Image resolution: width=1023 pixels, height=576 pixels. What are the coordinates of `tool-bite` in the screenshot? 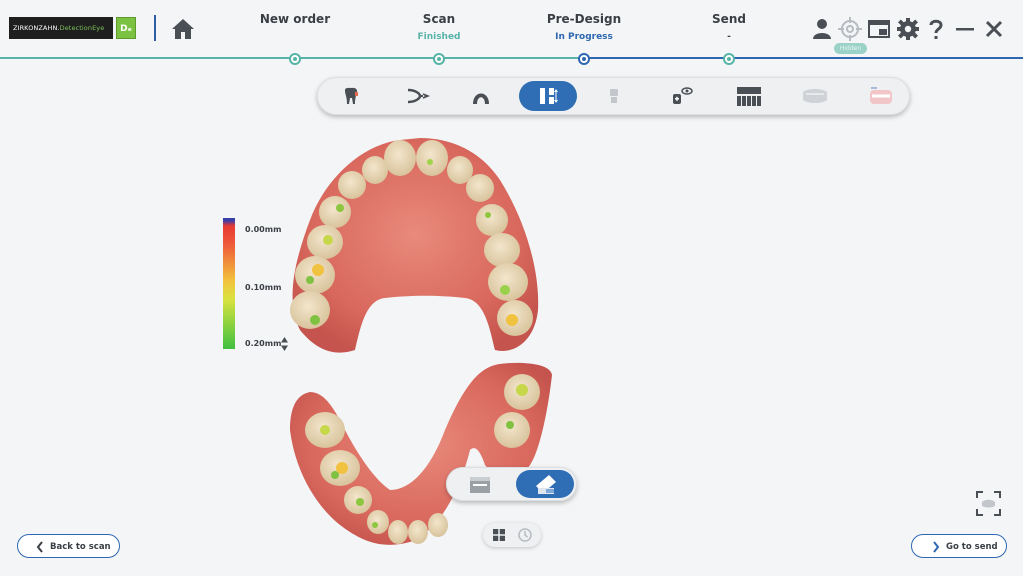 It's located at (416, 96).